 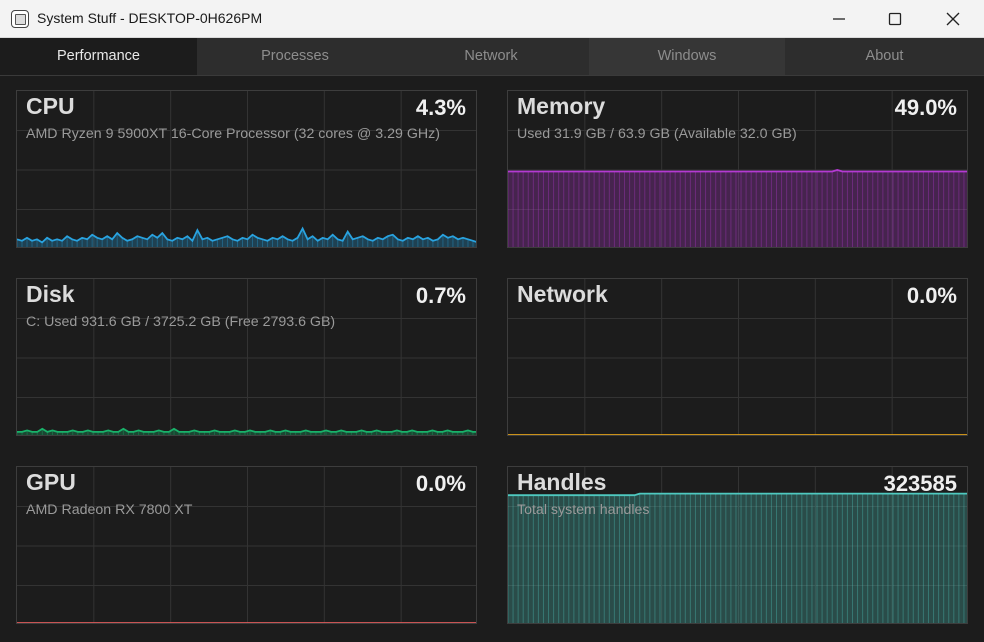 I want to click on gpu-panel: GPU 0.0% AMD Radeon RX 7800 XT, so click(x=246, y=545).